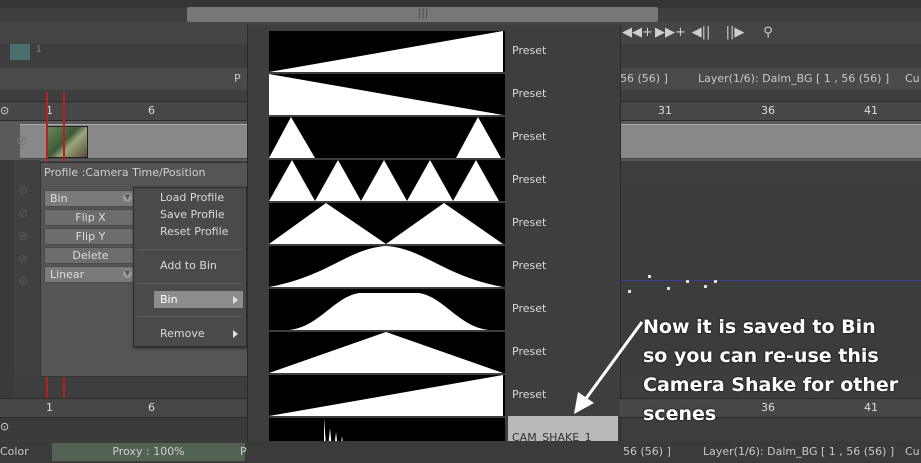 This screenshot has width=921, height=463. I want to click on flip-y-button: Flip Y, so click(90, 236).